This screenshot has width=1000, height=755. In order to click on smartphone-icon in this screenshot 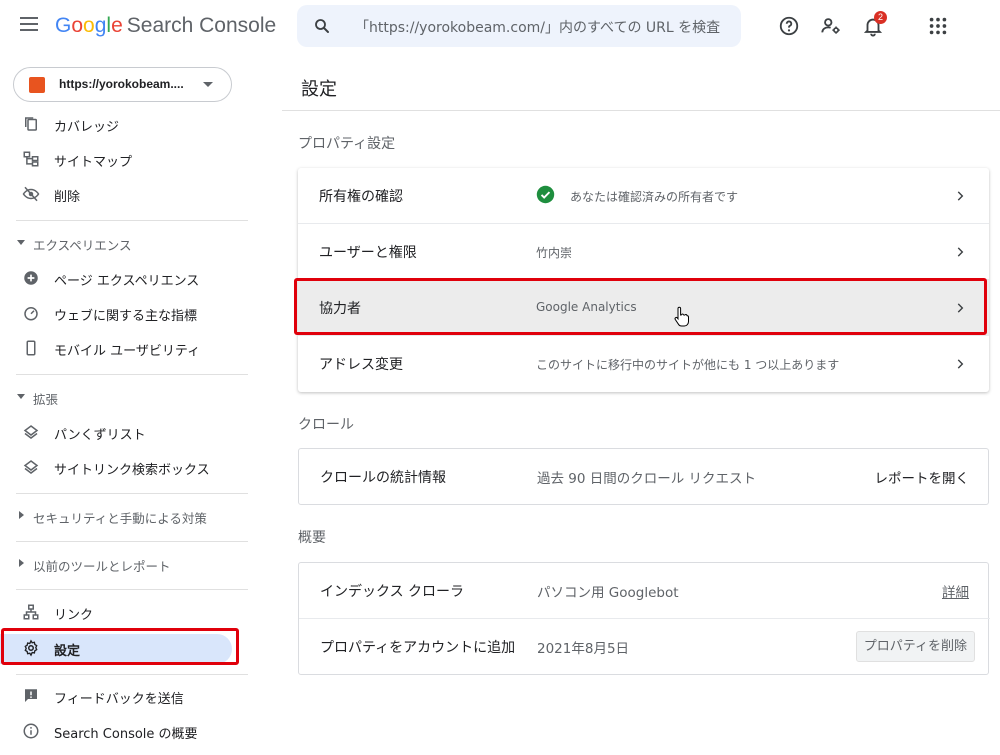, I will do `click(31, 348)`.